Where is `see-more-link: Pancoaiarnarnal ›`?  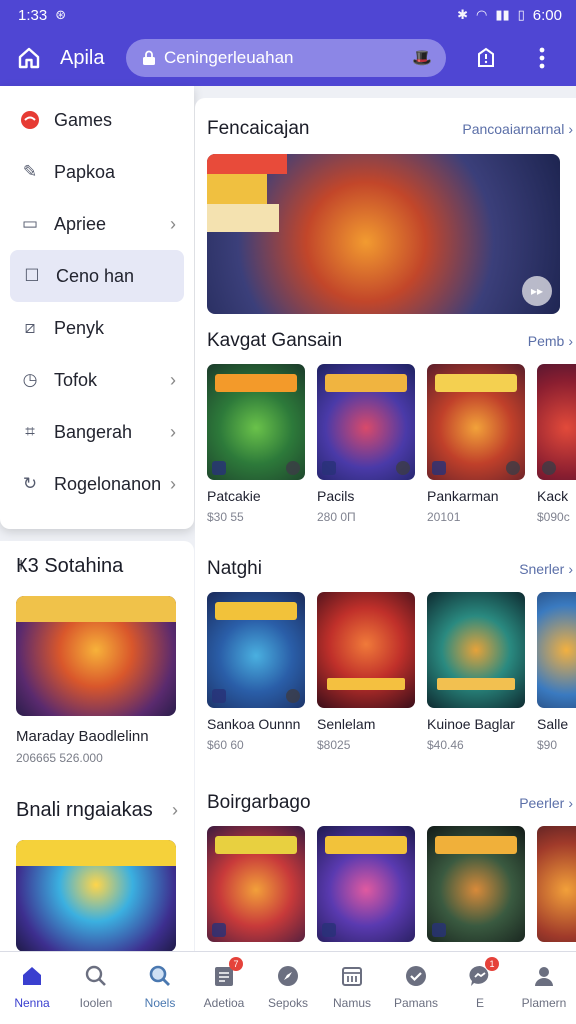
see-more-link: Pancoaiarnarnal › is located at coordinates (517, 129).